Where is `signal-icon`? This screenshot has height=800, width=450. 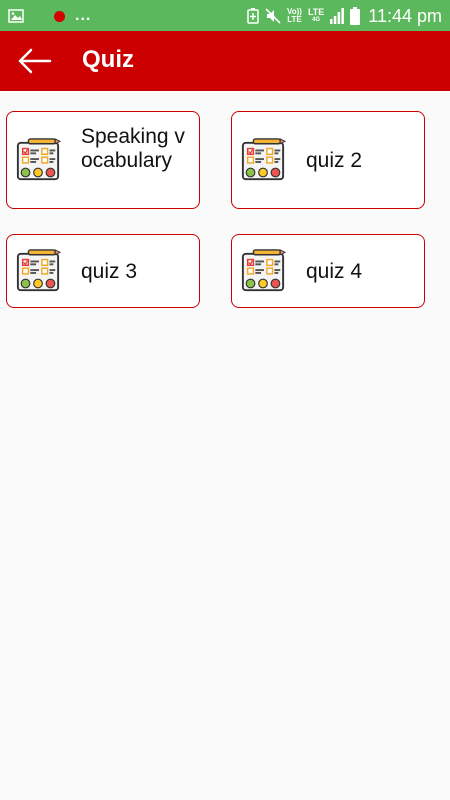 signal-icon is located at coordinates (337, 16).